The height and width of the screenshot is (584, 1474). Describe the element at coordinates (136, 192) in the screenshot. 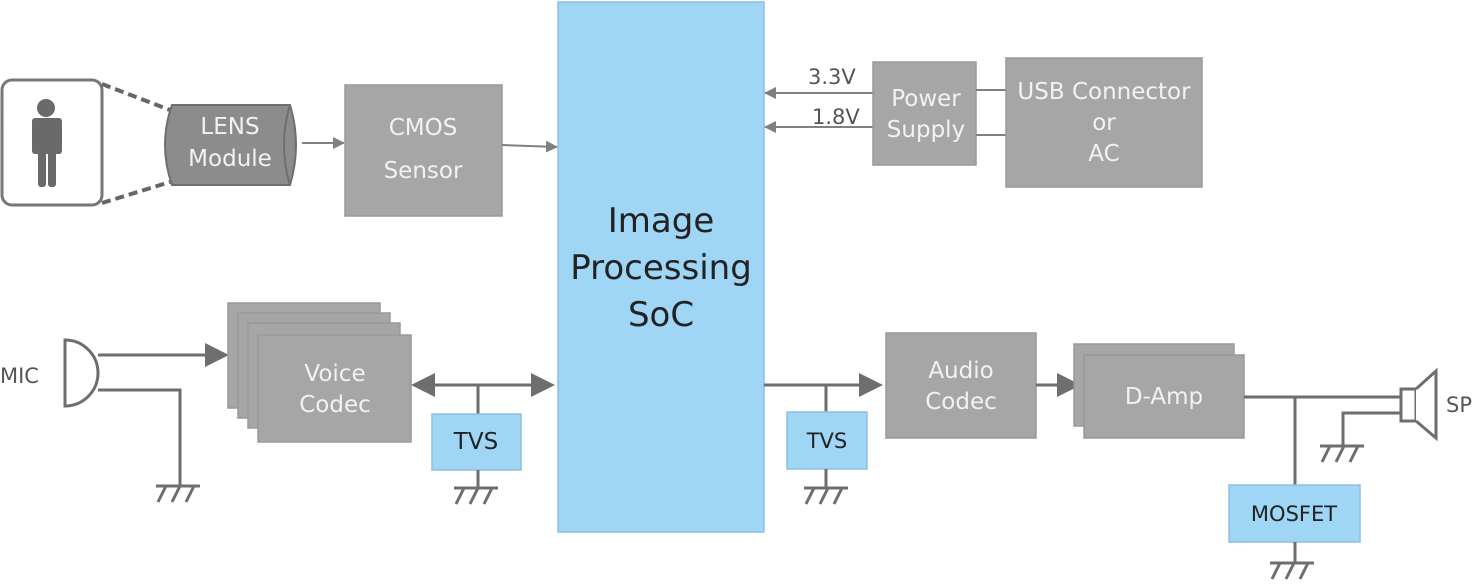

I see `view-line-bottom` at that location.